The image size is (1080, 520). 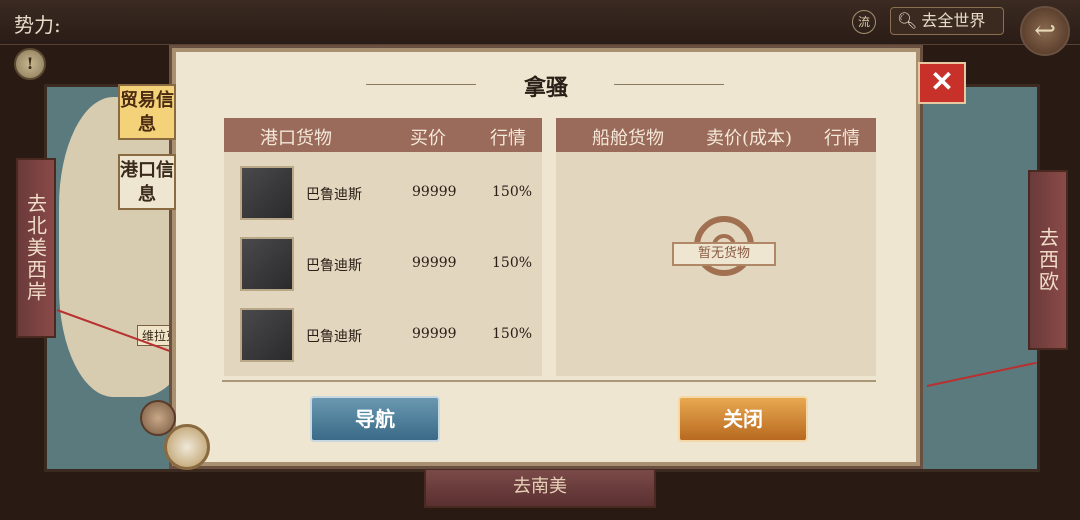 I want to click on divider, so click(x=549, y=381).